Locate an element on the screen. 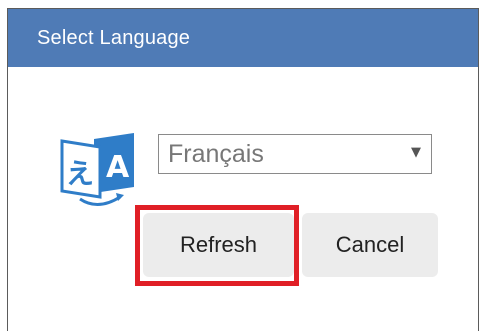 The image size is (486, 331). language-select-value: Français is located at coordinates (216, 154).